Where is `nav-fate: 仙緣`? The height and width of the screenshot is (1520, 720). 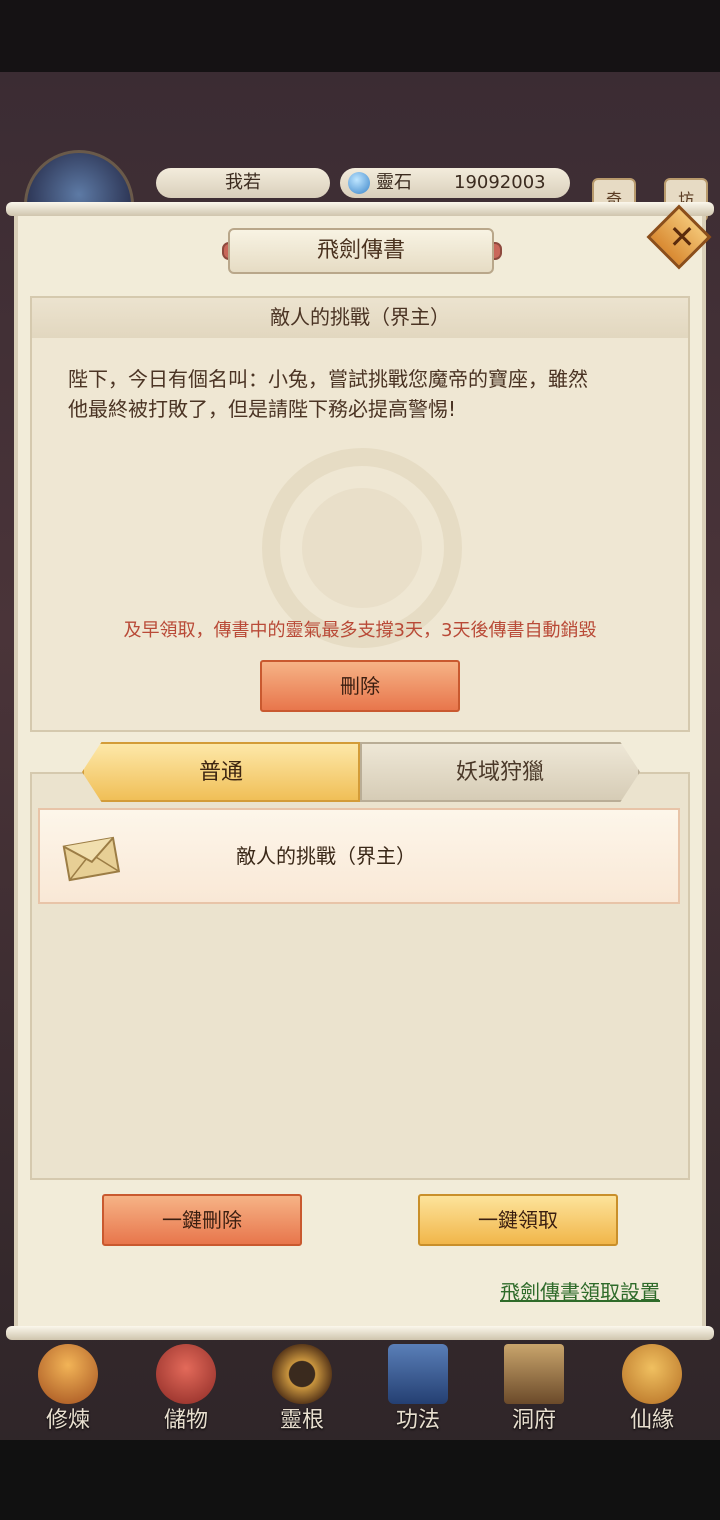
nav-fate: 仙緣 is located at coordinates (652, 1388).